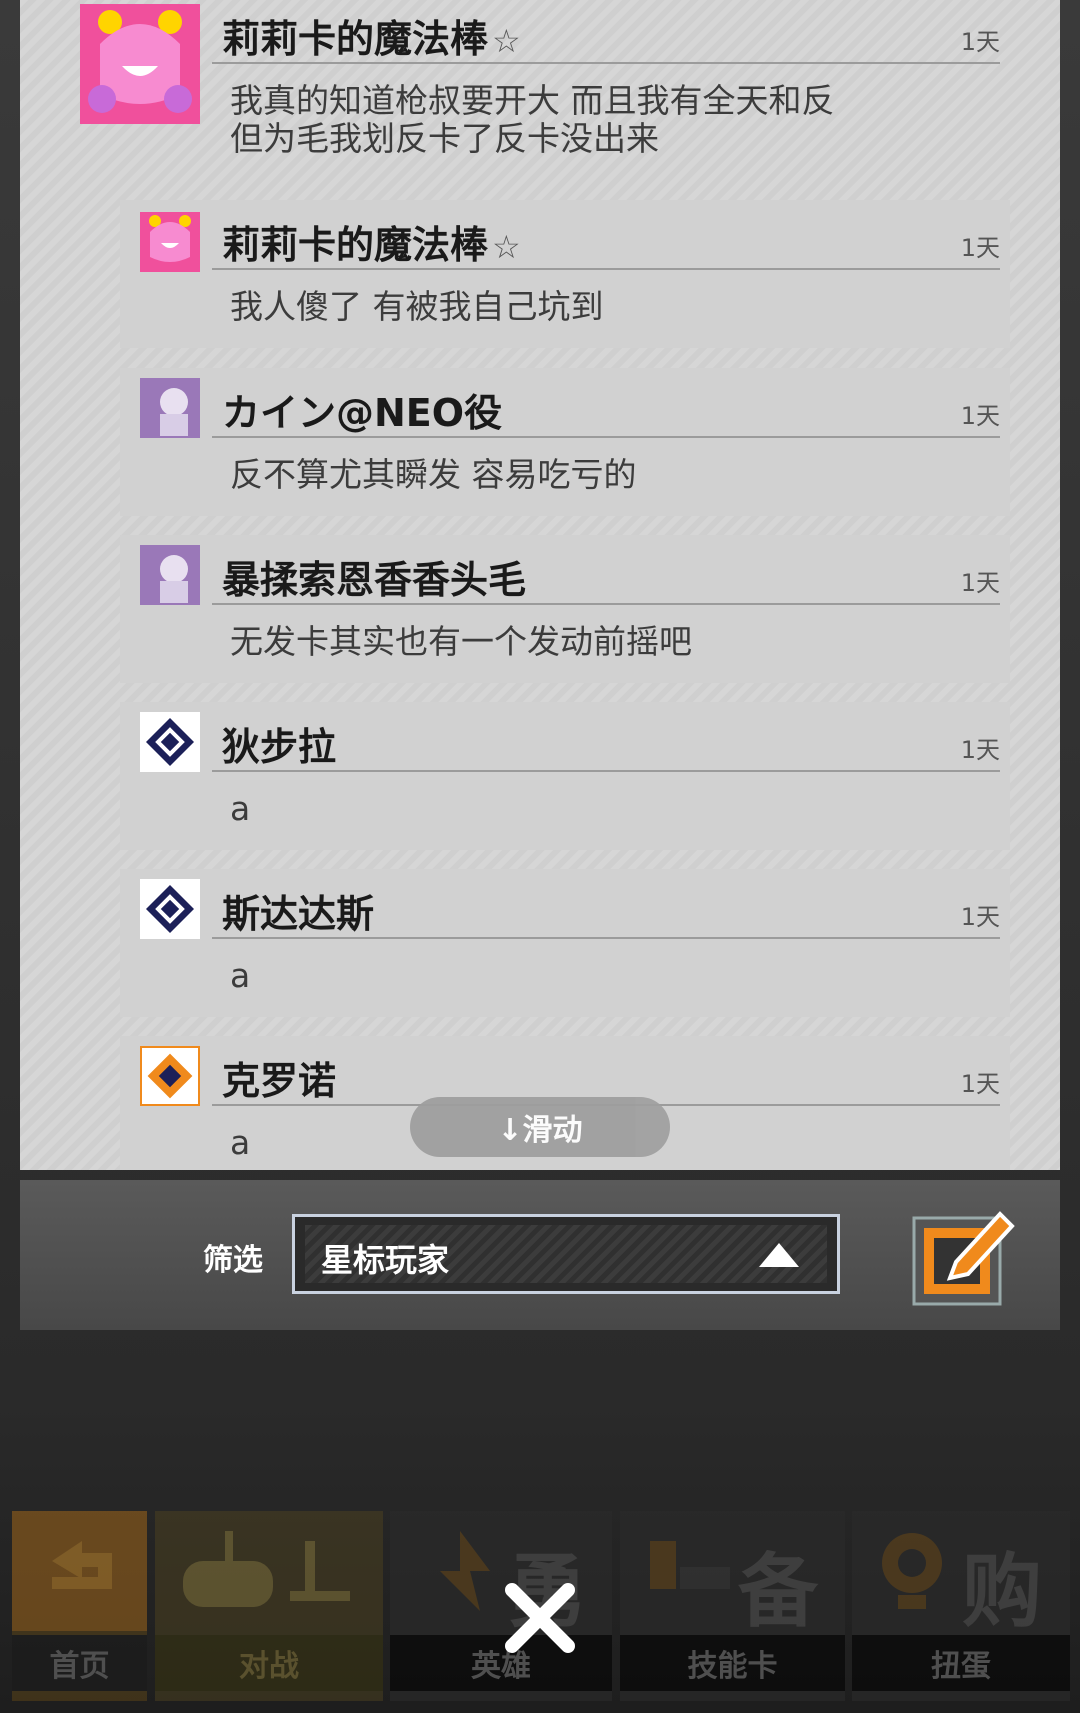  I want to click on triangle-up-icon, so click(779, 1255).